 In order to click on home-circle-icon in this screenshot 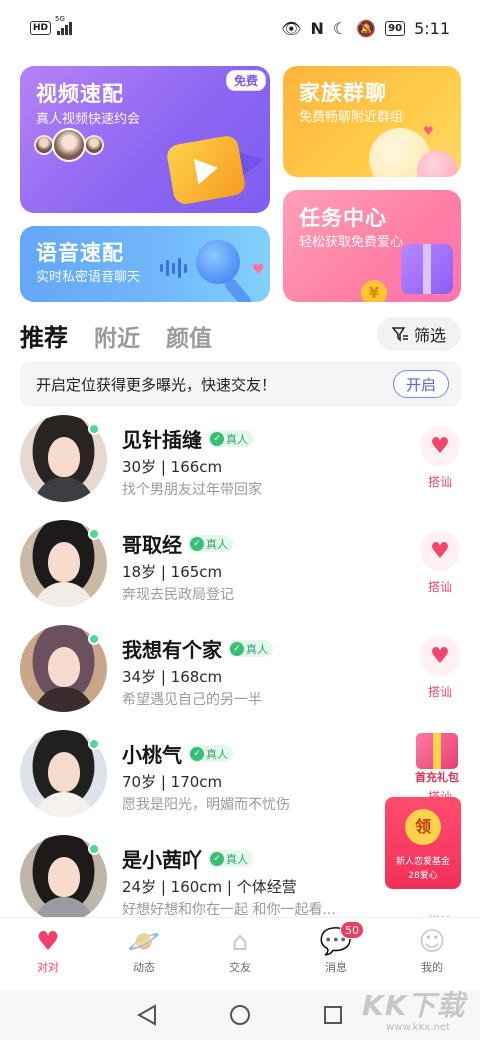, I will do `click(240, 1015)`.